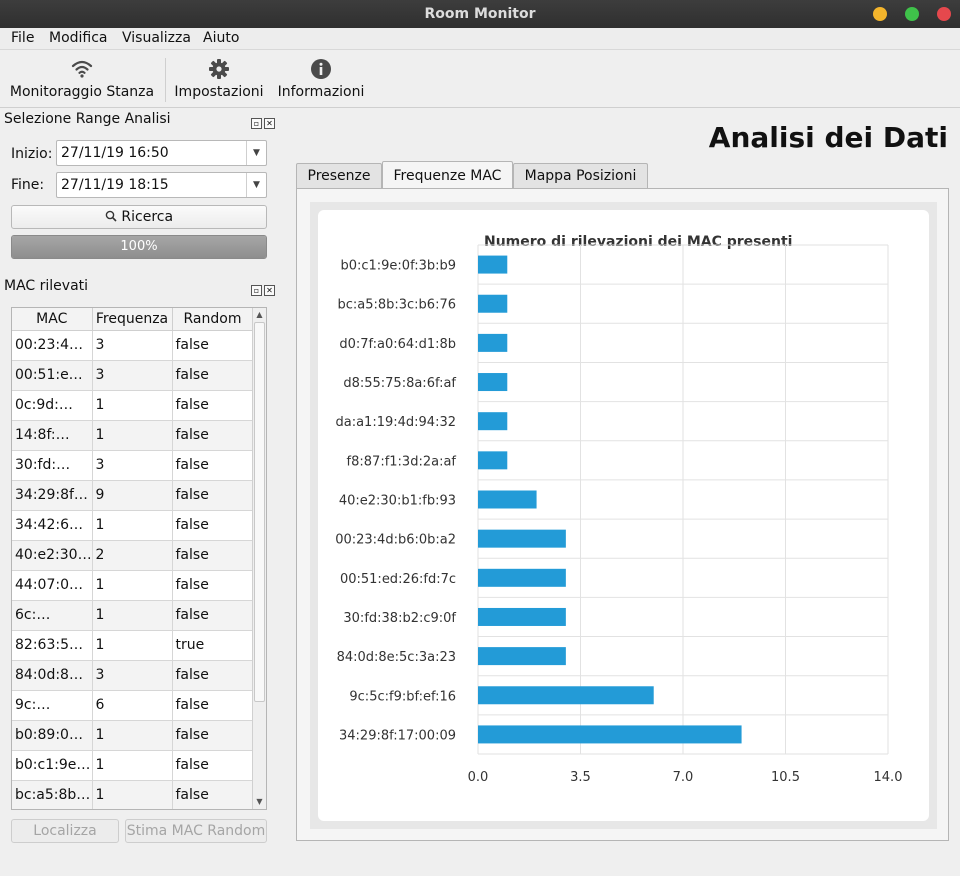 The width and height of the screenshot is (960, 876). Describe the element at coordinates (880, 14) in the screenshot. I see `minimize-button` at that location.